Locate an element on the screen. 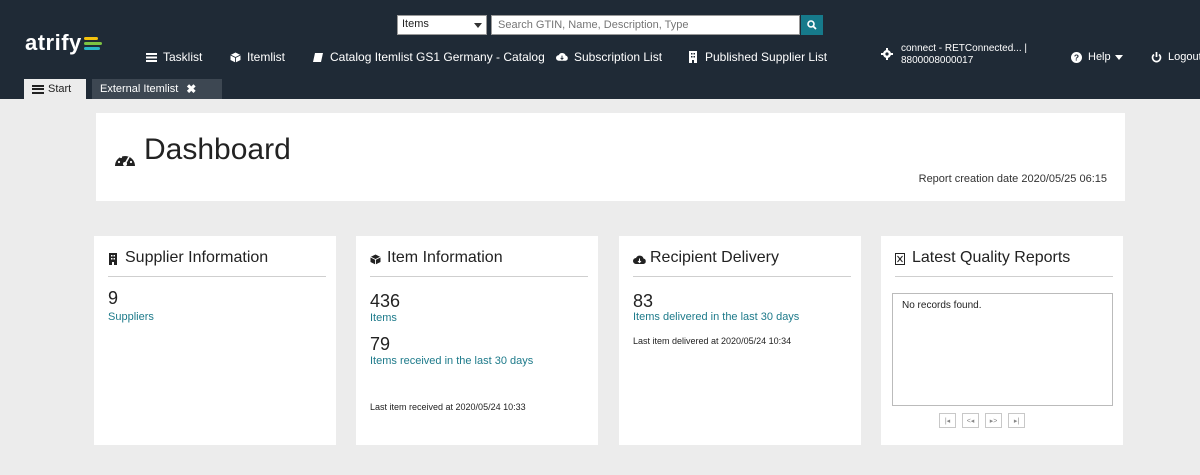  book-icon is located at coordinates (318, 57).